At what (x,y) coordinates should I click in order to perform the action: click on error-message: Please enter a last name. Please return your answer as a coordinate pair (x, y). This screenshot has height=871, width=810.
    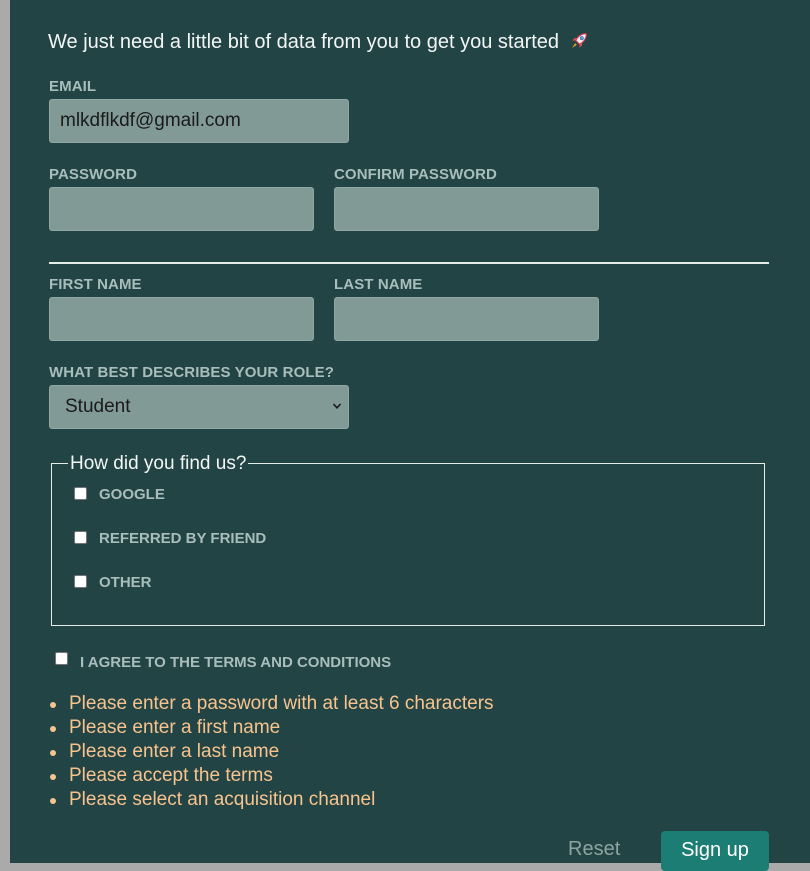
    Looking at the image, I should click on (271, 752).